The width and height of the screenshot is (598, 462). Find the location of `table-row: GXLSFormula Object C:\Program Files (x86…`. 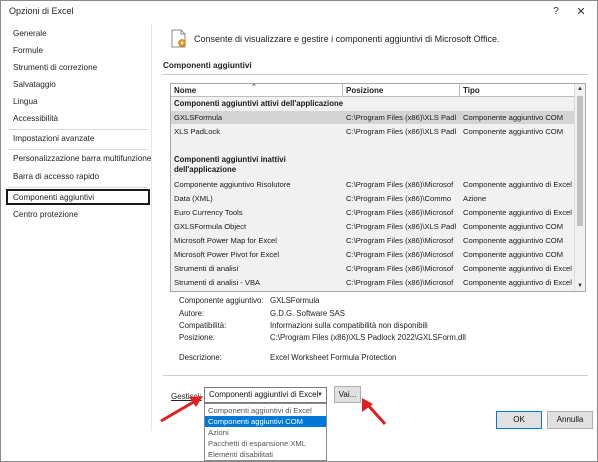

table-row: GXLSFormula Object C:\Program Files (x86… is located at coordinates (373, 226).